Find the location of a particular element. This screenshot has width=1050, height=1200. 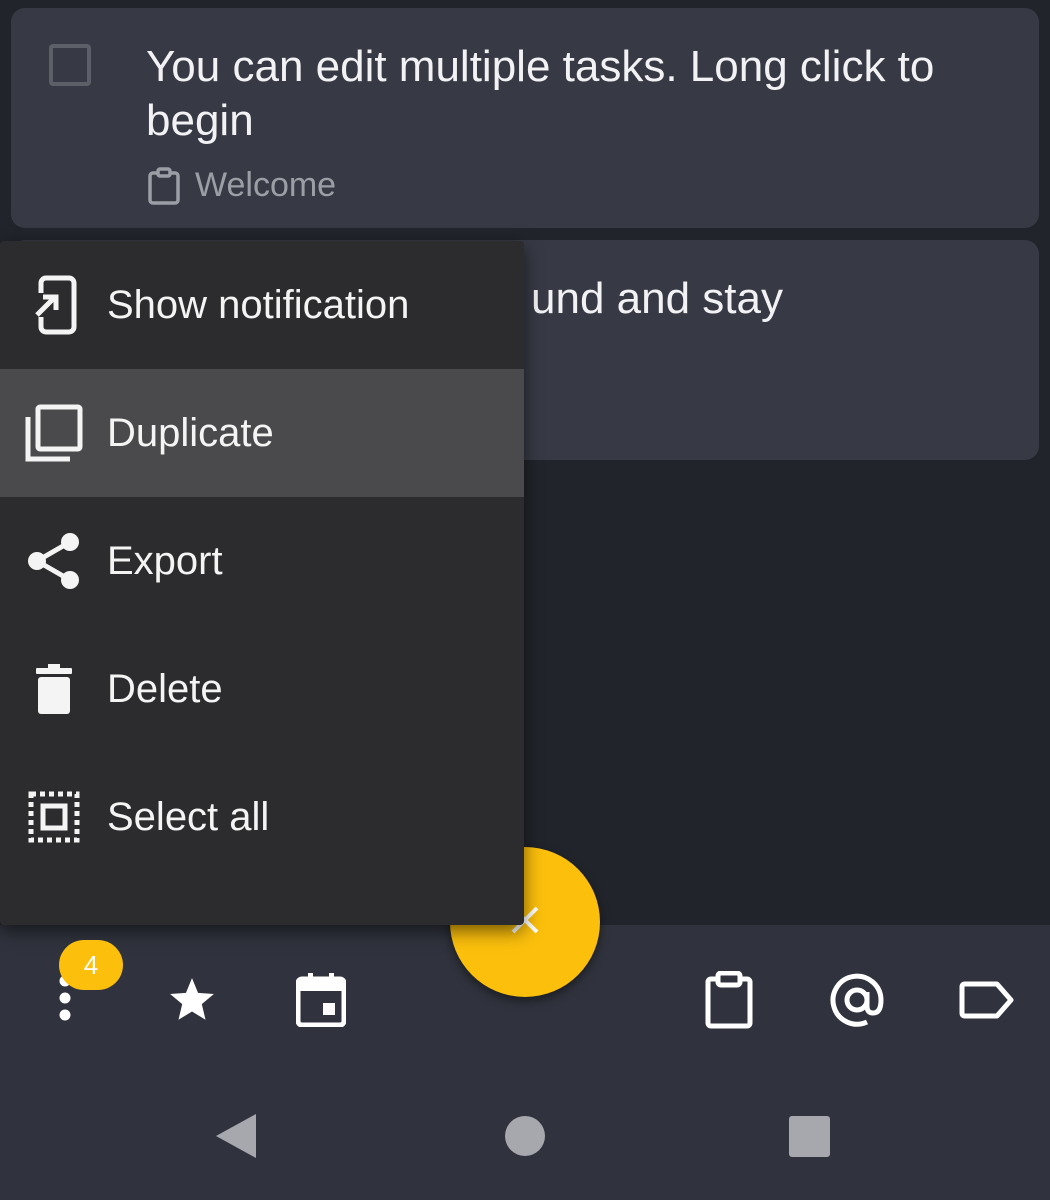

list-icon is located at coordinates (164, 185).